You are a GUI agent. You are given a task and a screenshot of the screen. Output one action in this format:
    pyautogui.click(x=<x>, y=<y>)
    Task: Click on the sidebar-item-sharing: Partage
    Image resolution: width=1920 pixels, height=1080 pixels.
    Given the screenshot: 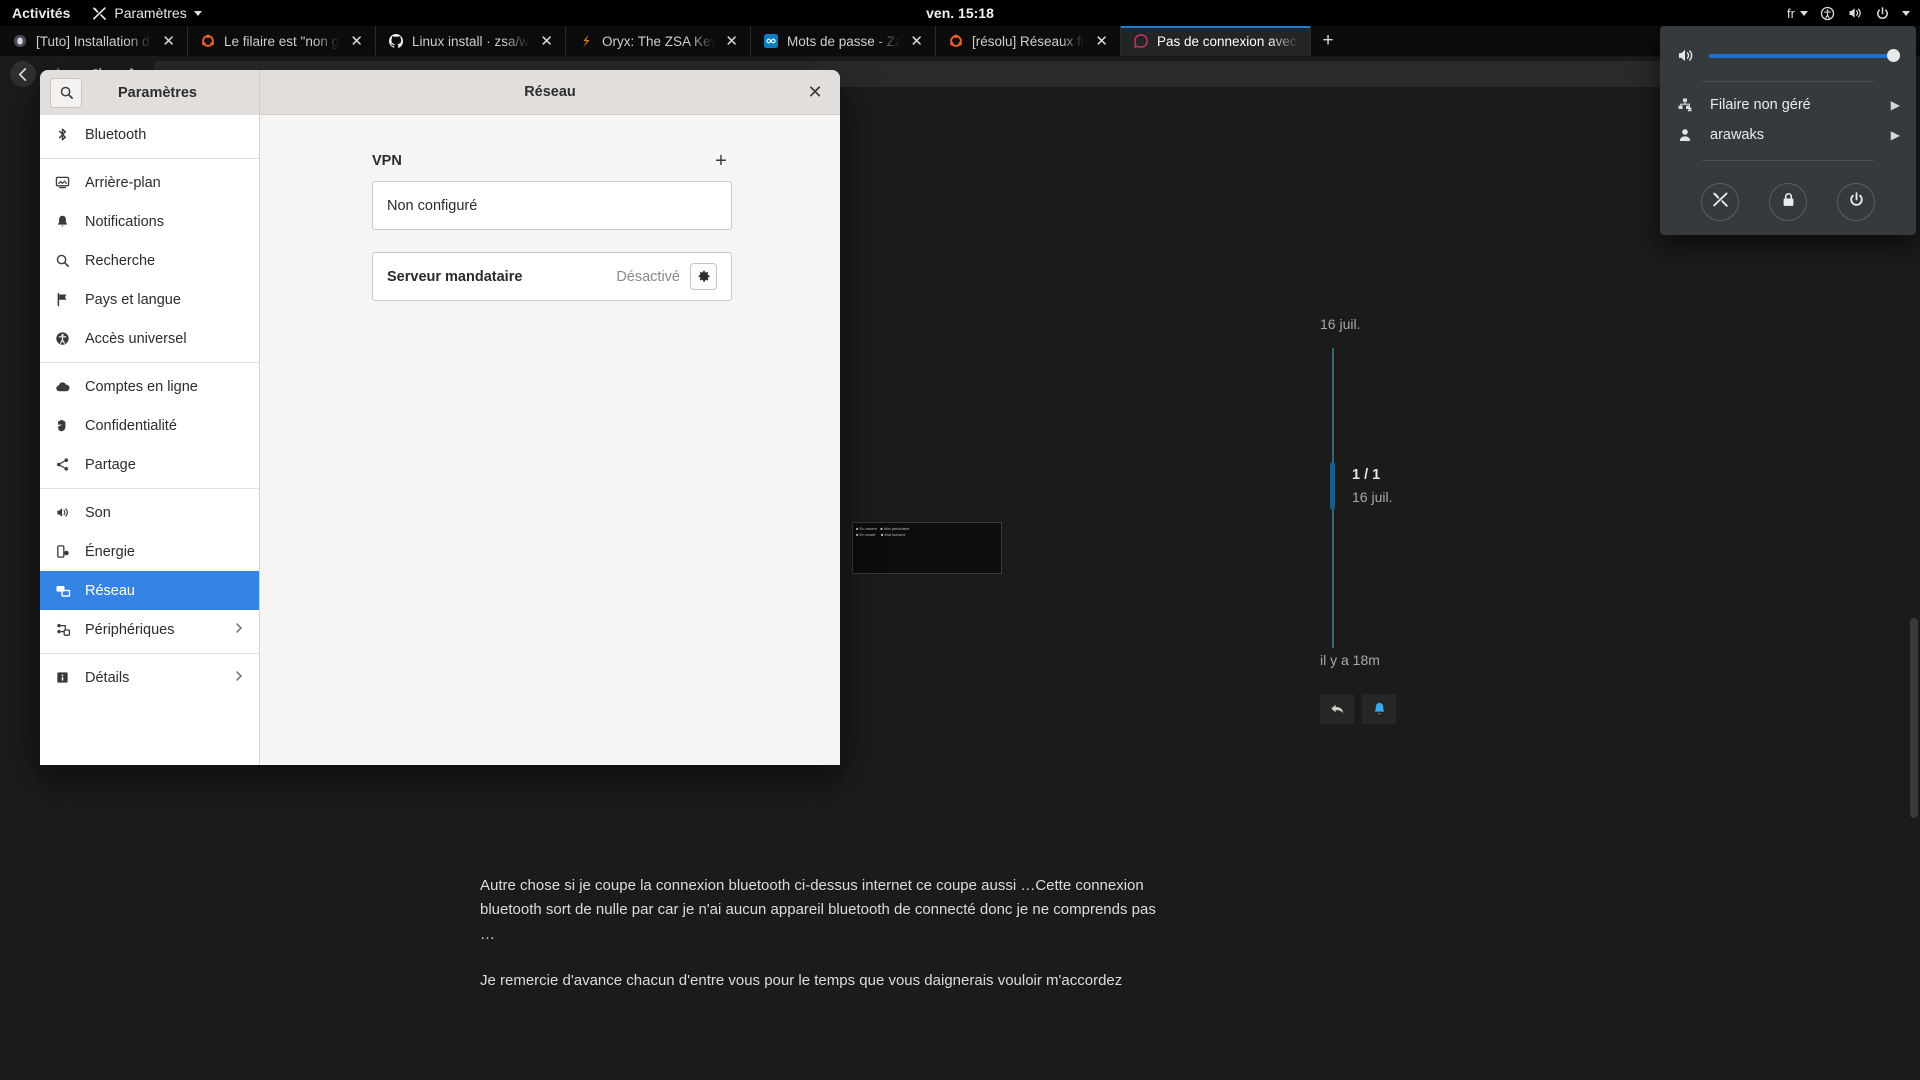 What is the action you would take?
    pyautogui.click(x=149, y=464)
    